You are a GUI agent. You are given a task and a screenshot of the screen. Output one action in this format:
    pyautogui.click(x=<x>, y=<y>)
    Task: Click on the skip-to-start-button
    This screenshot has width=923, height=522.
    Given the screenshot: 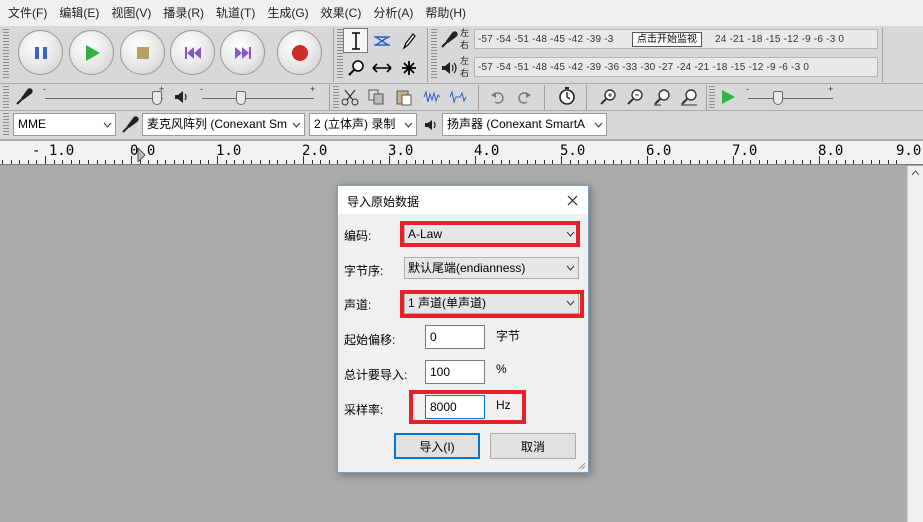 What is the action you would take?
    pyautogui.click(x=192, y=52)
    